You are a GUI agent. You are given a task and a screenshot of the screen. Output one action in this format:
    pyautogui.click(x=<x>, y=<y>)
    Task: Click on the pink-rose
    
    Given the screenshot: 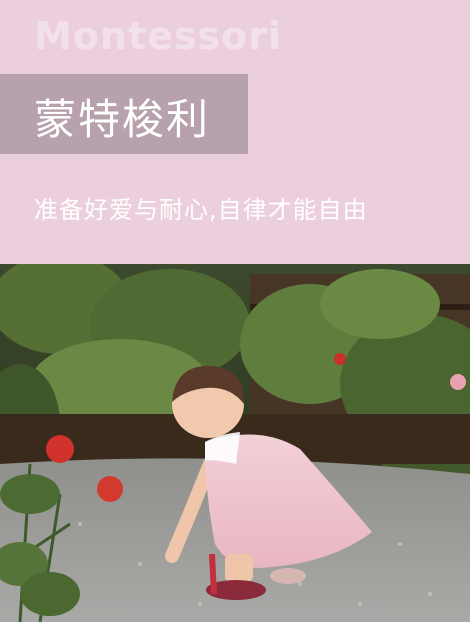 What is the action you would take?
    pyautogui.click(x=458, y=382)
    